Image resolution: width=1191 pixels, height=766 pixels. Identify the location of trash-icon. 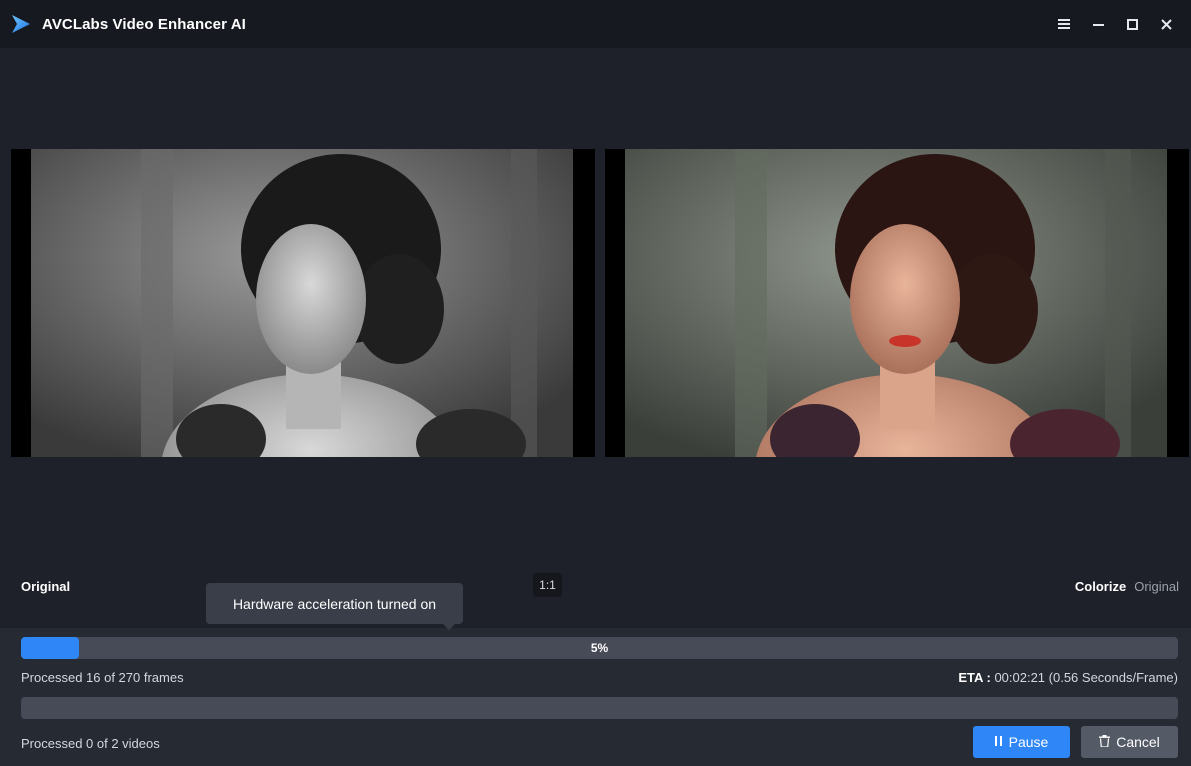
(1105, 742).